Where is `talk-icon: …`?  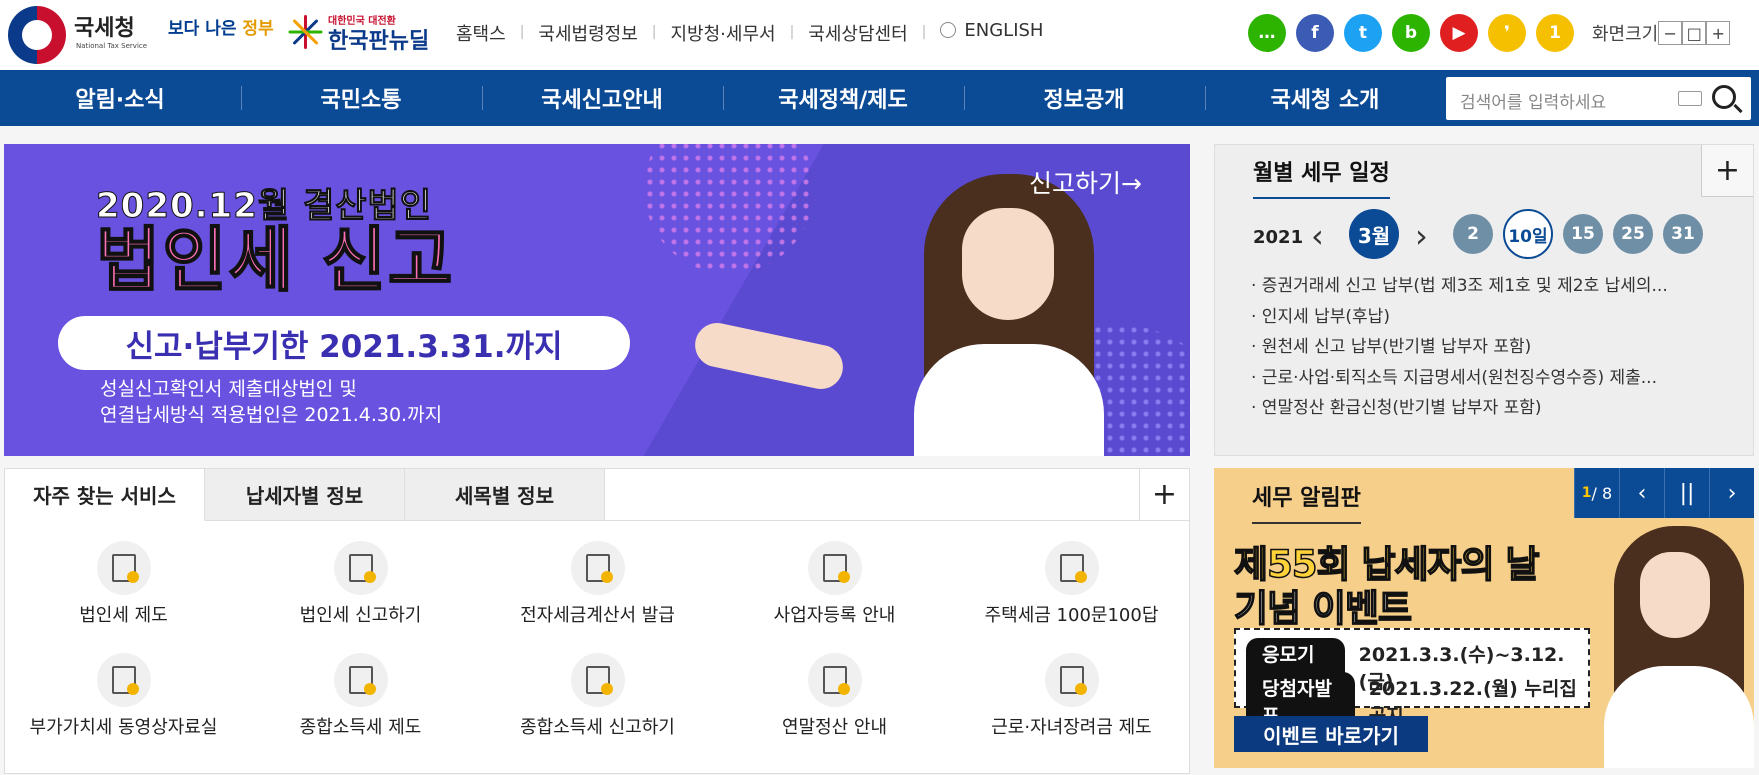
talk-icon: … is located at coordinates (1267, 33).